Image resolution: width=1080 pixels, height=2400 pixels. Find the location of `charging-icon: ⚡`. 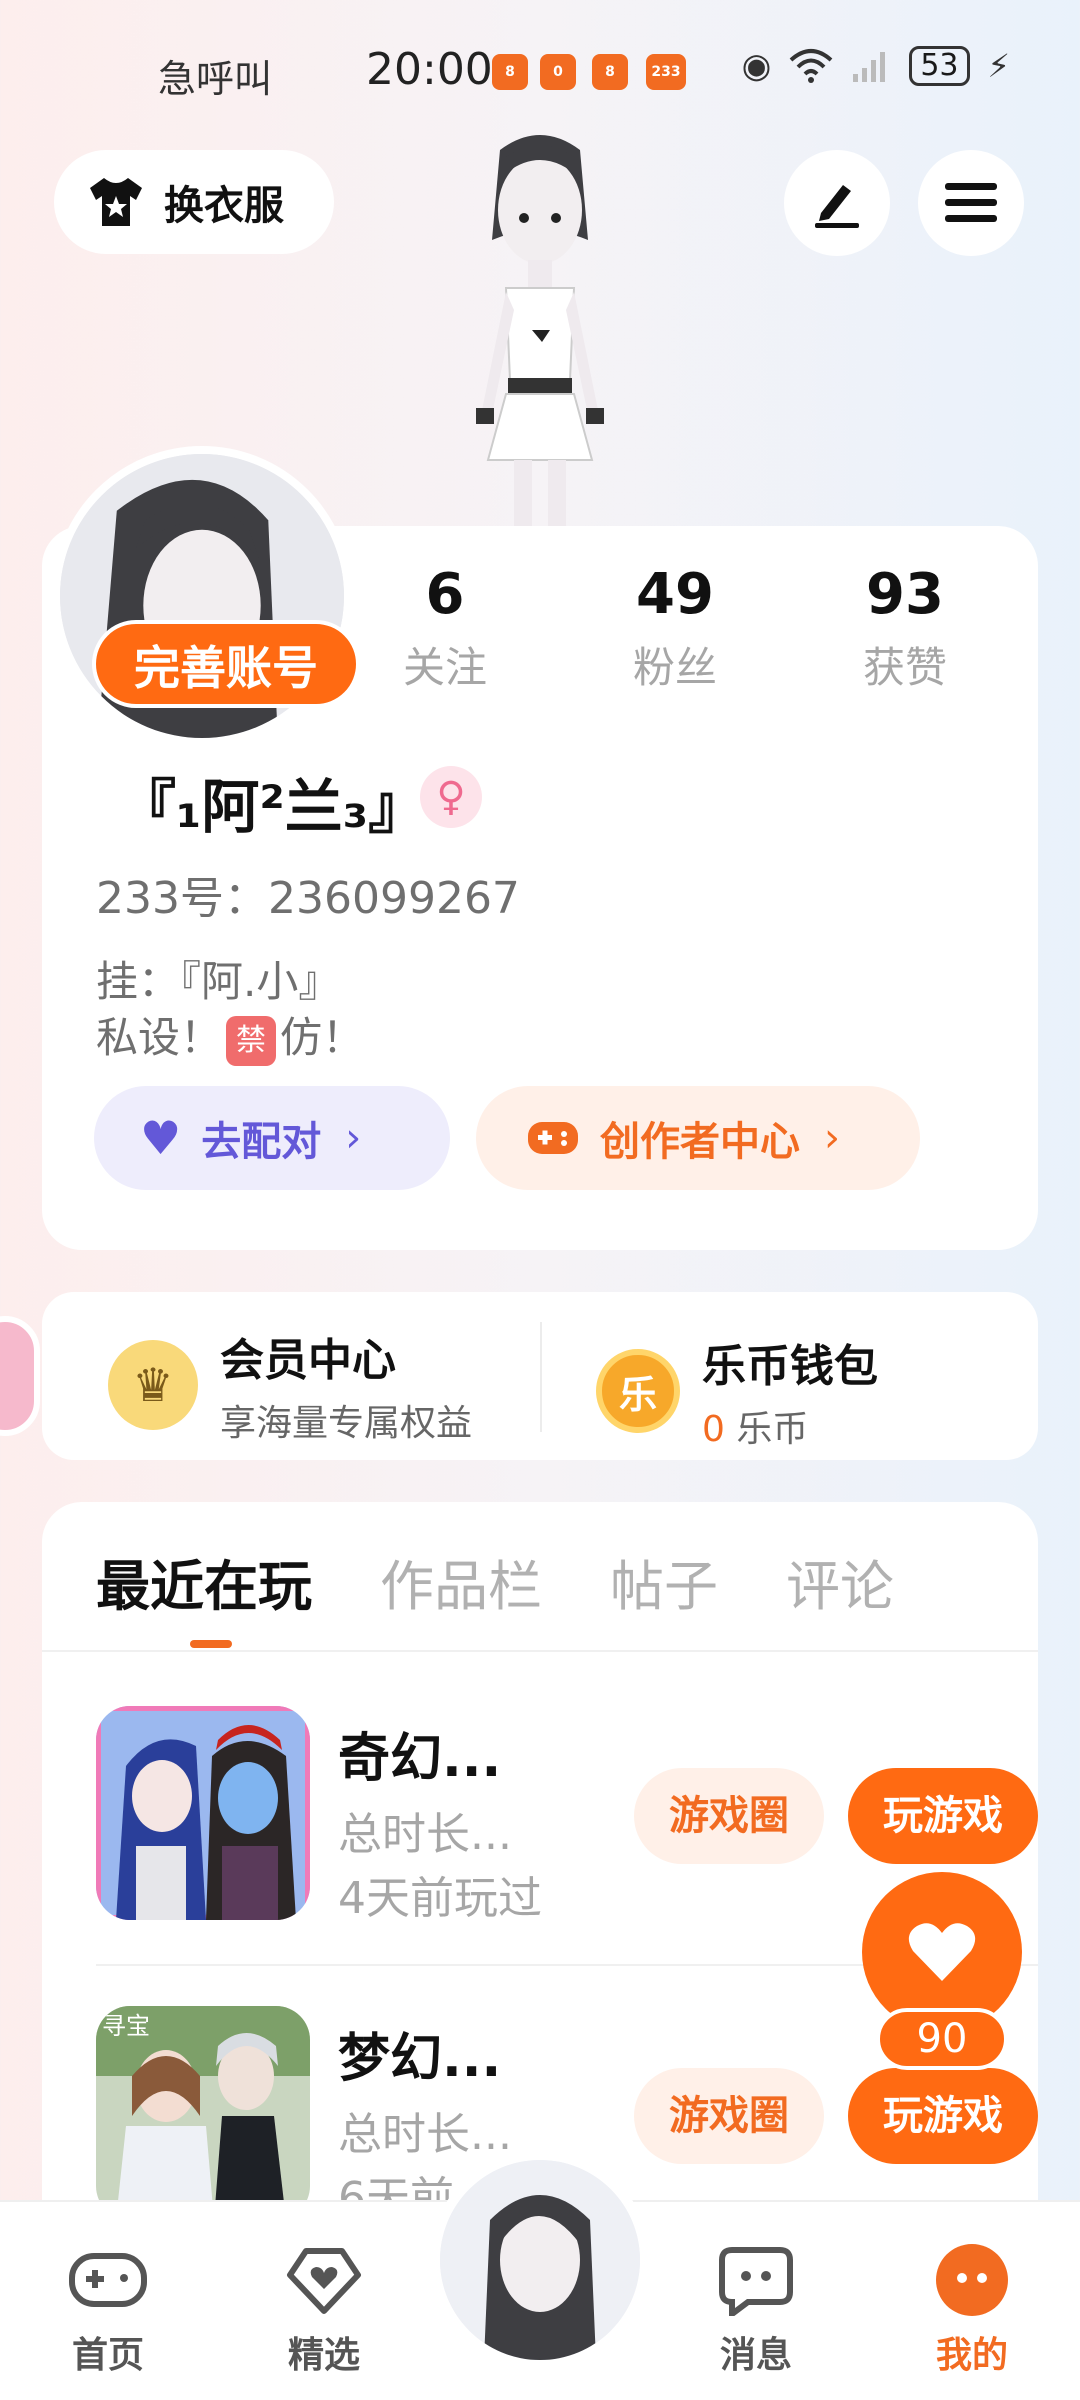

charging-icon: ⚡ is located at coordinates (998, 66).